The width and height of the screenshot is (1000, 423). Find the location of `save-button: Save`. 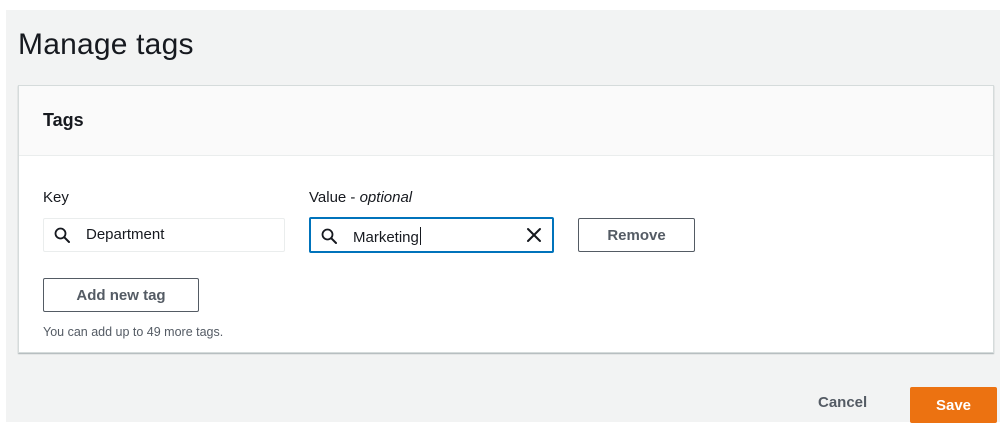

save-button: Save is located at coordinates (953, 405).